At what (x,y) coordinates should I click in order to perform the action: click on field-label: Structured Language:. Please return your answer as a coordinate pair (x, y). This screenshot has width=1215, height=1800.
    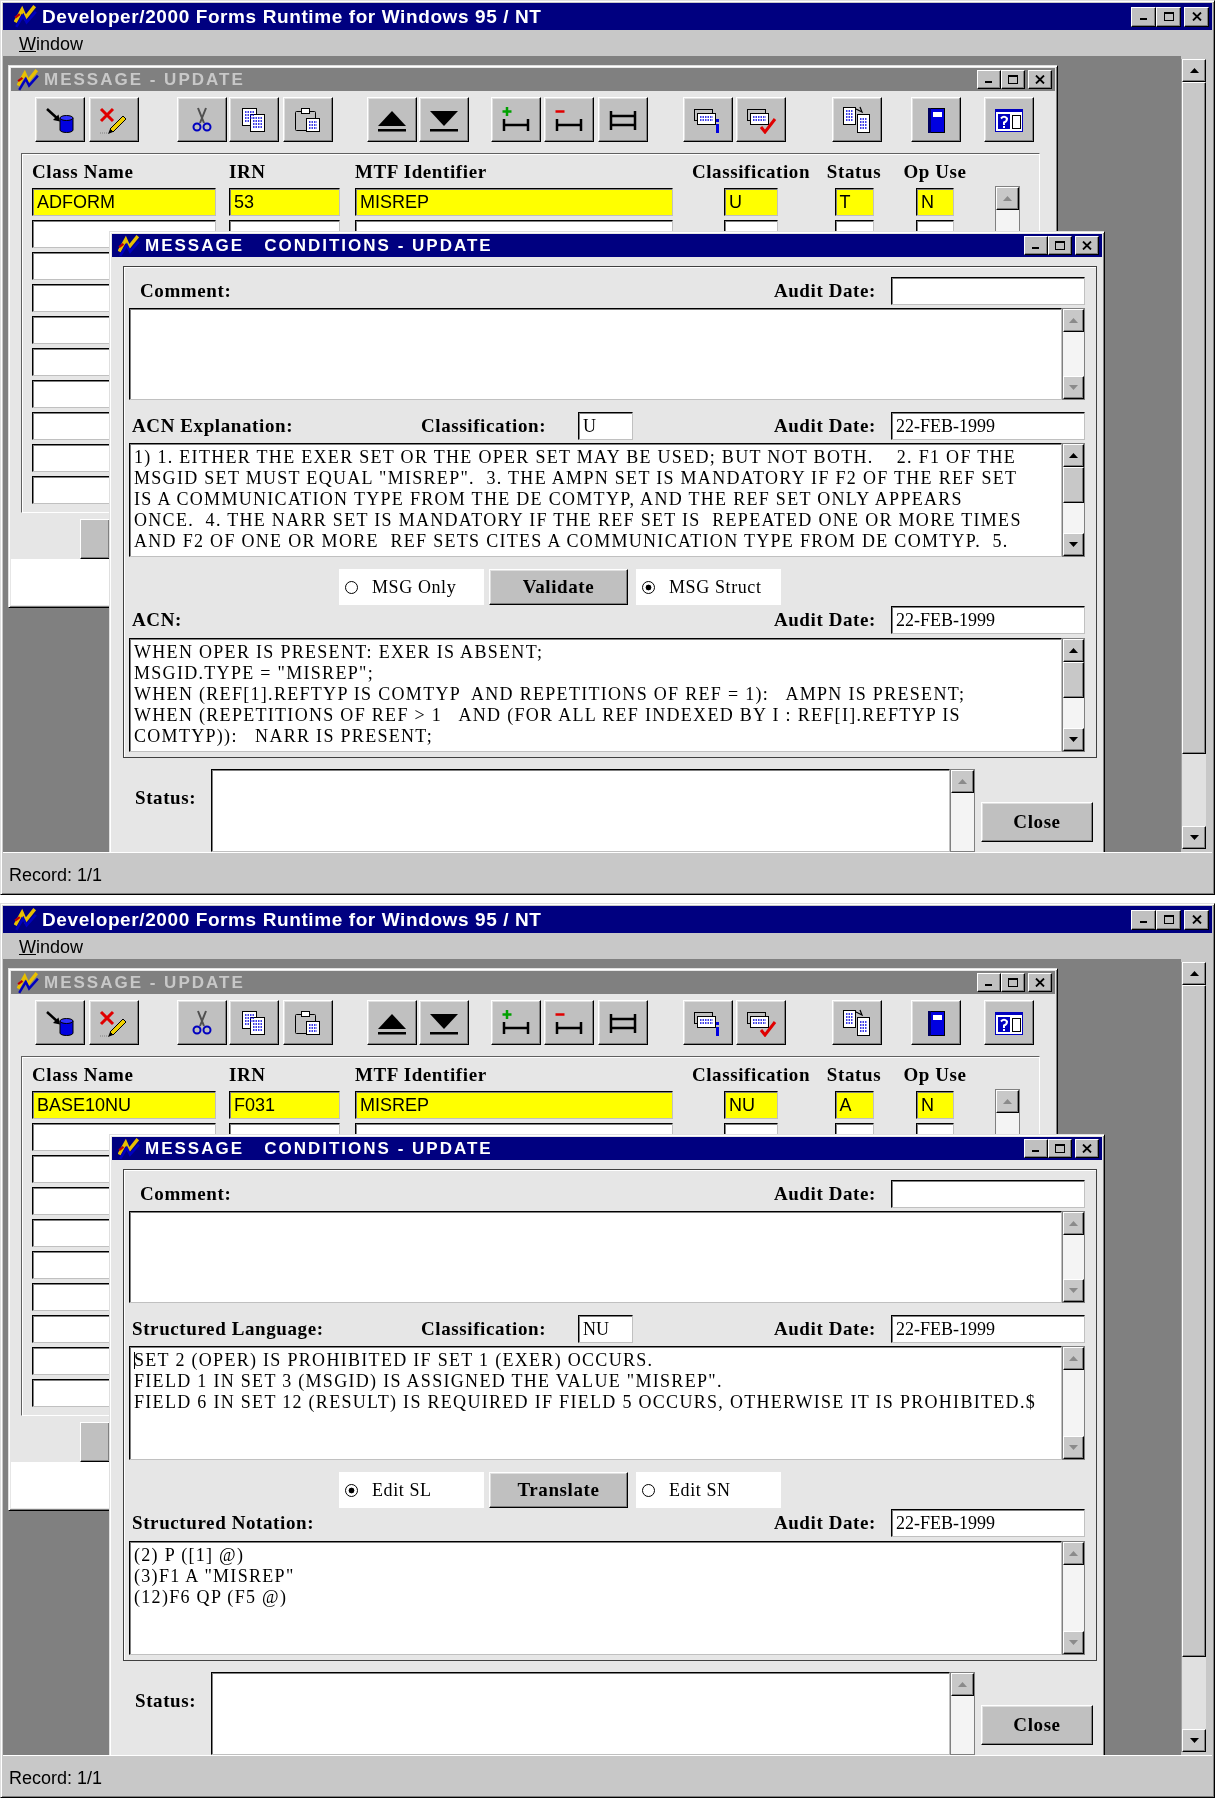
    Looking at the image, I should click on (228, 1329).